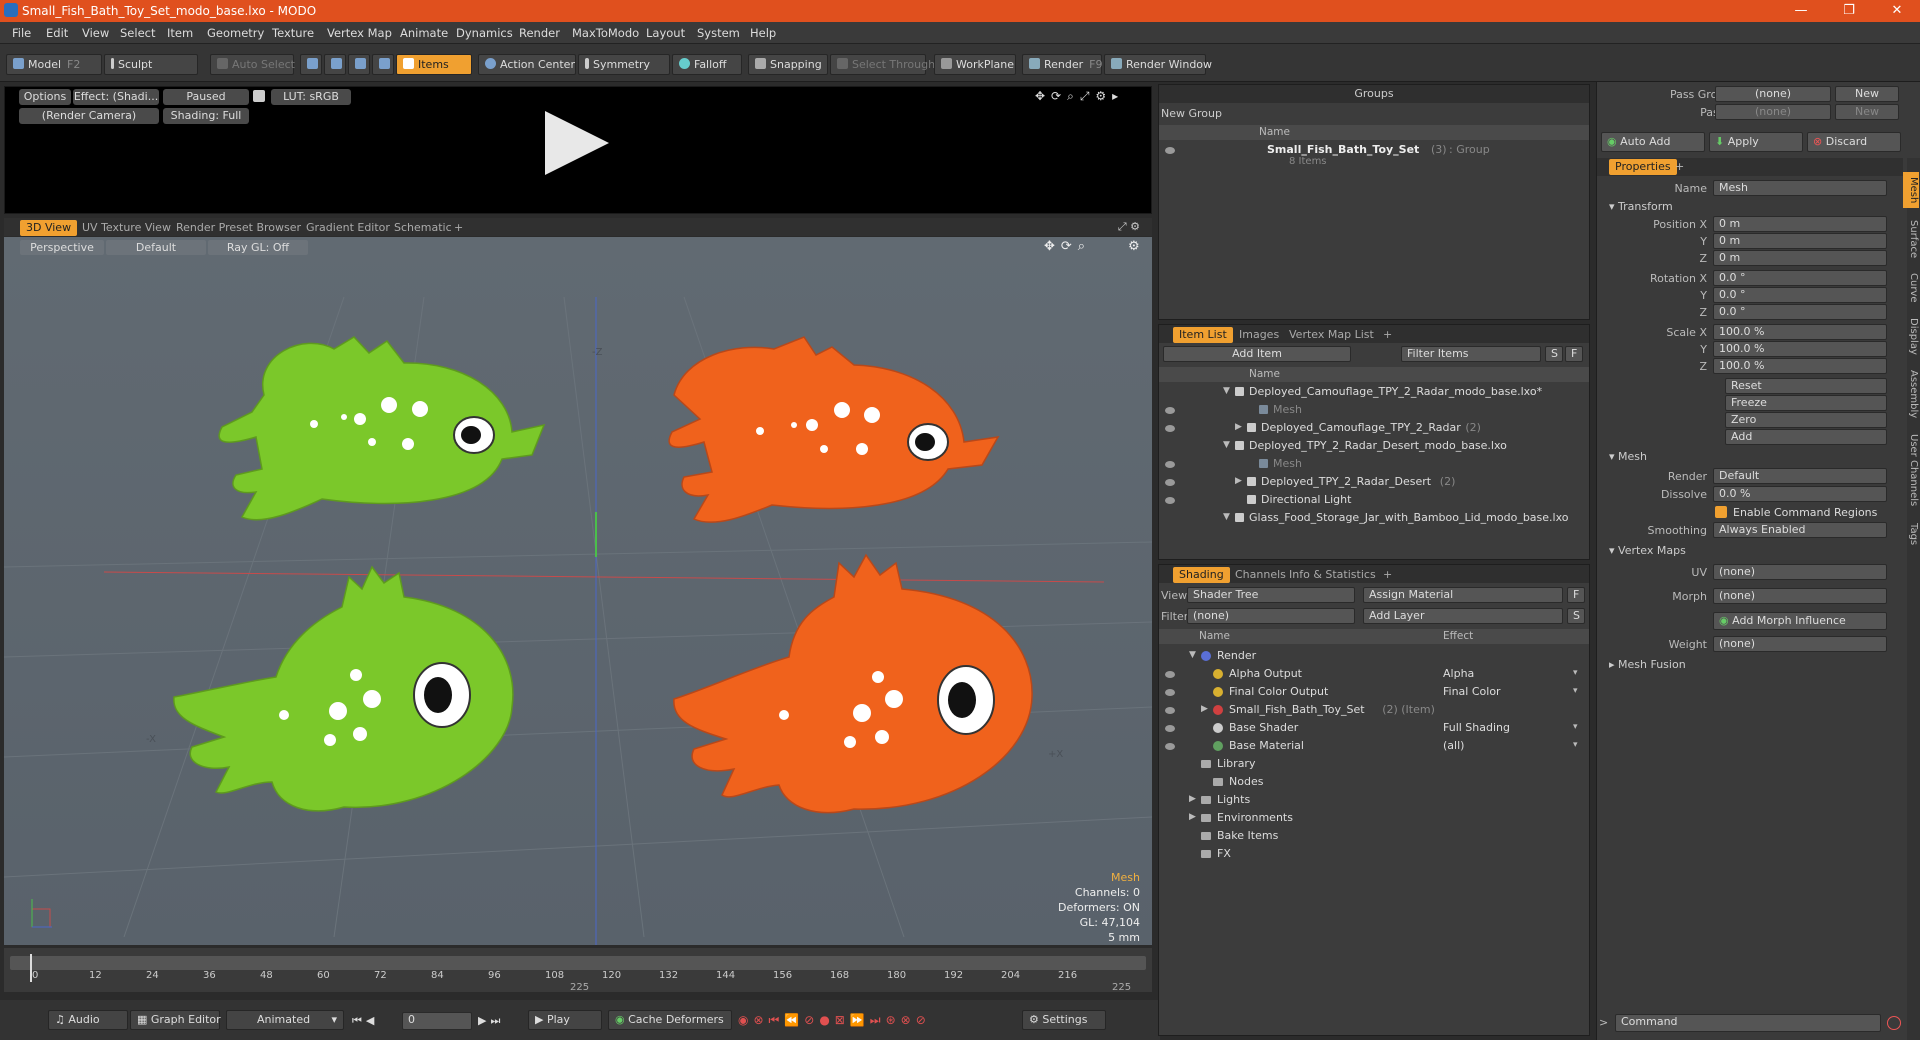 This screenshot has width=1920, height=1040. What do you see at coordinates (1374, 854) in the screenshot?
I see `shader-tree-row: FX` at bounding box center [1374, 854].